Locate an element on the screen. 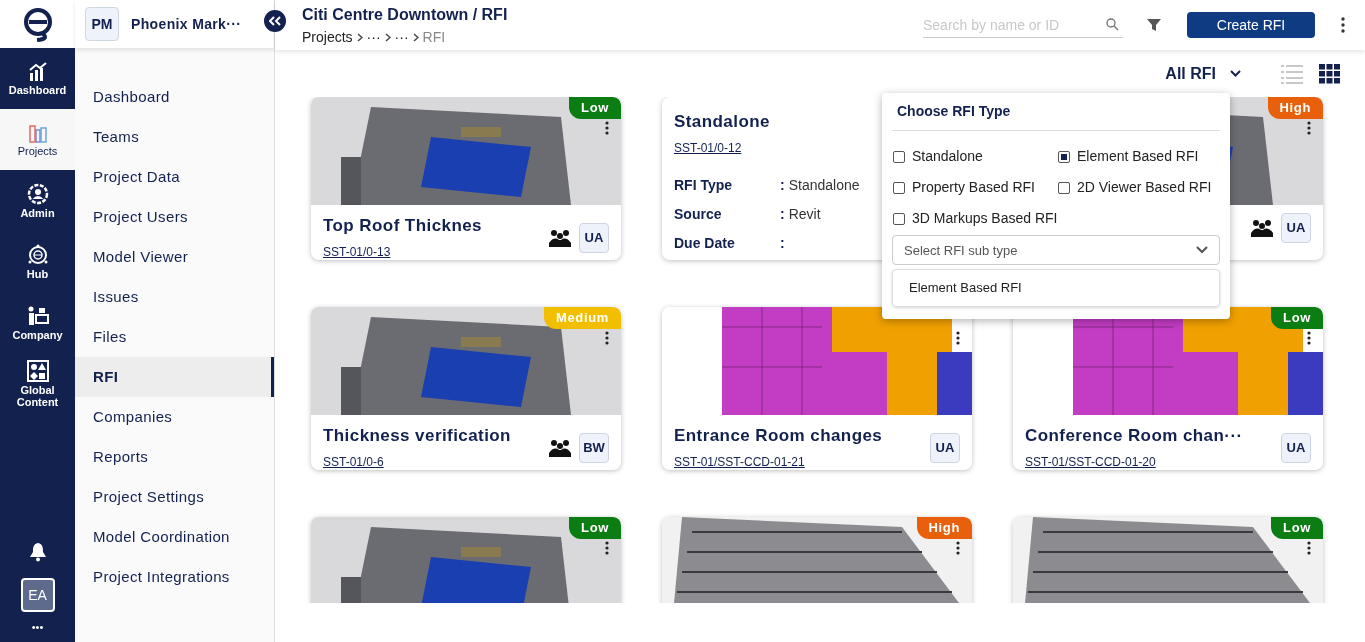  project-avatar: PM is located at coordinates (102, 24).